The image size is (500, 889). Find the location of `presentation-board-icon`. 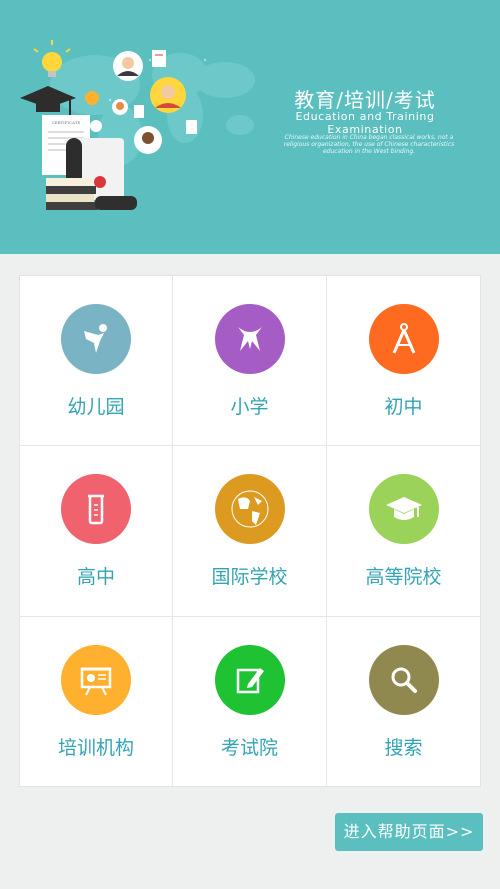

presentation-board-icon is located at coordinates (96, 680).